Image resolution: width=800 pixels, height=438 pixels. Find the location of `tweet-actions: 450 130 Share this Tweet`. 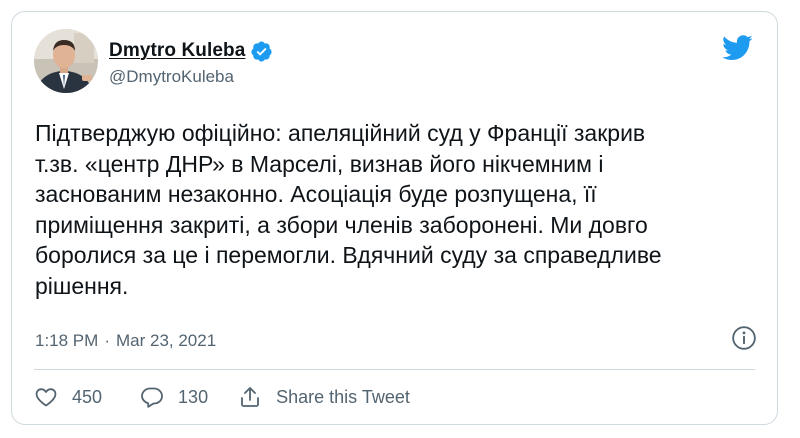

tweet-actions: 450 130 Share this Tweet is located at coordinates (222, 397).